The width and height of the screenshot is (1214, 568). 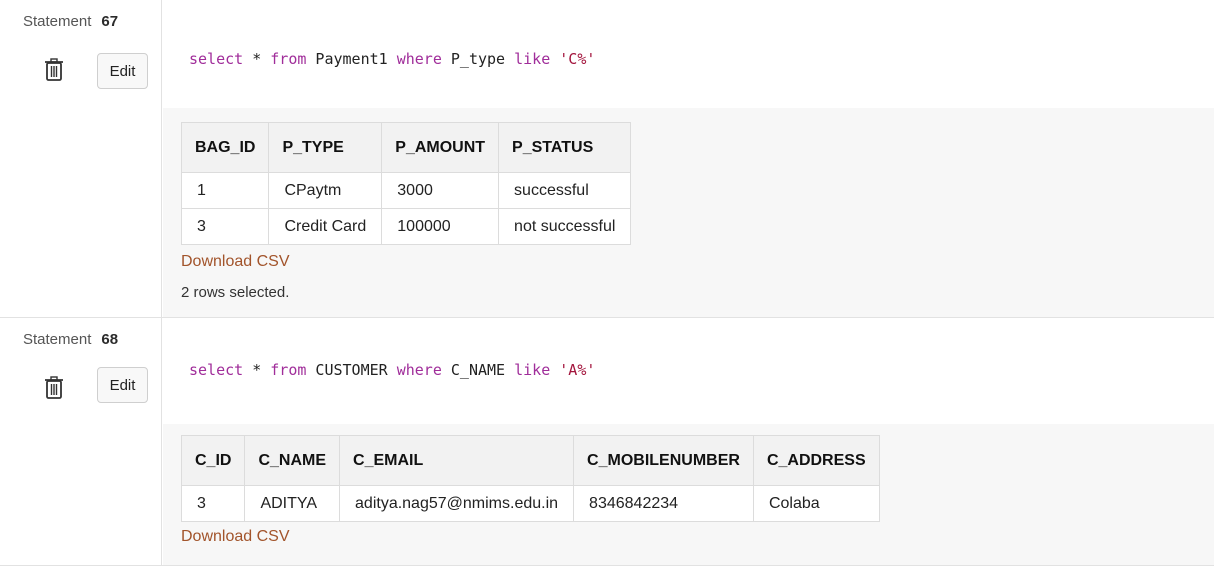 I want to click on column-header: BAG_ID, so click(x=225, y=147).